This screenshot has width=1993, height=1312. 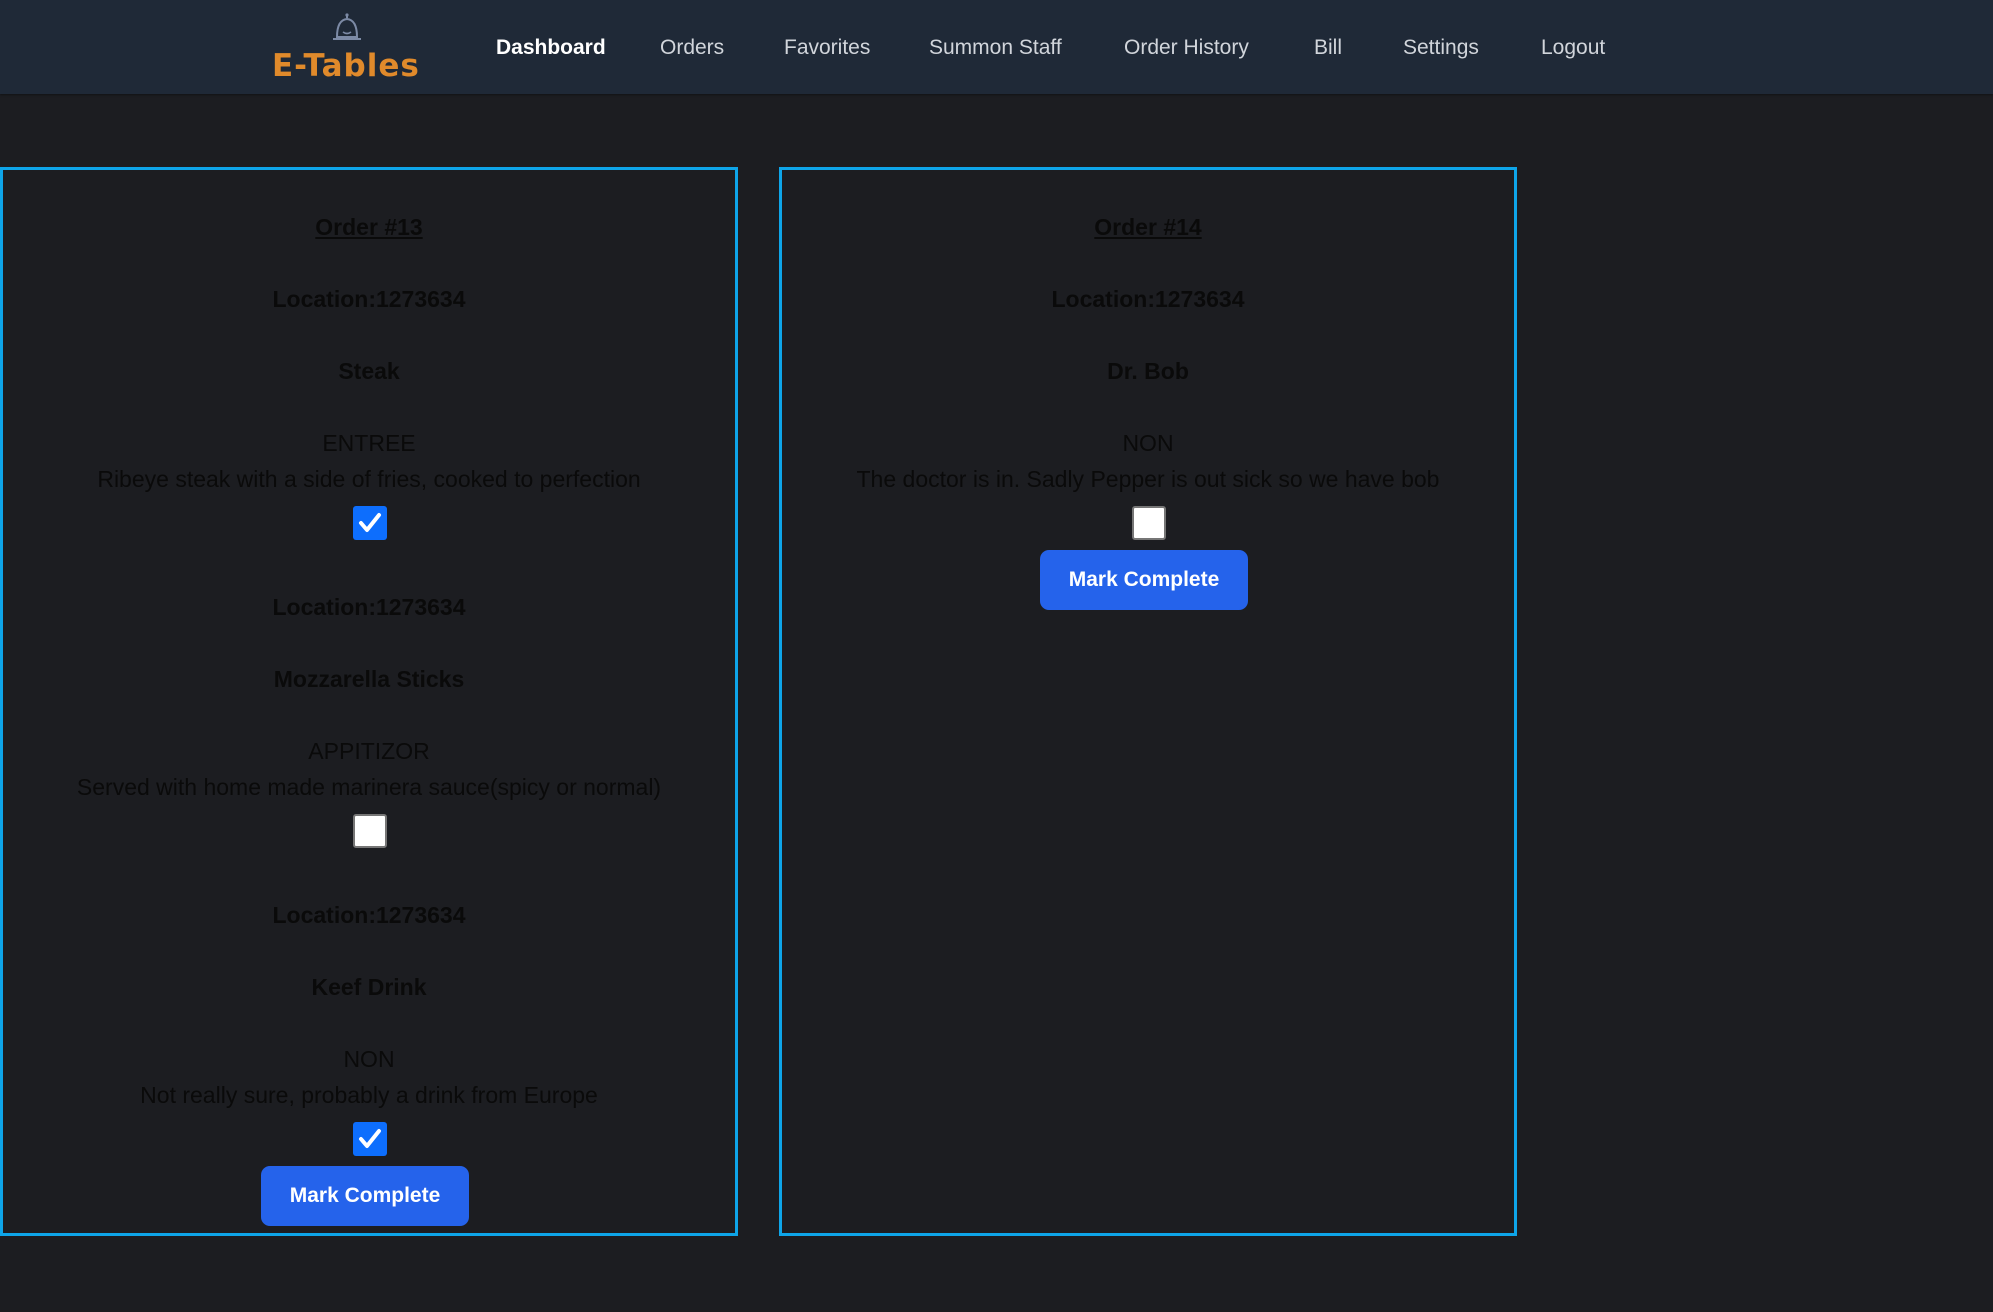 I want to click on nav-summon-staff: Summon Staff, so click(x=995, y=48).